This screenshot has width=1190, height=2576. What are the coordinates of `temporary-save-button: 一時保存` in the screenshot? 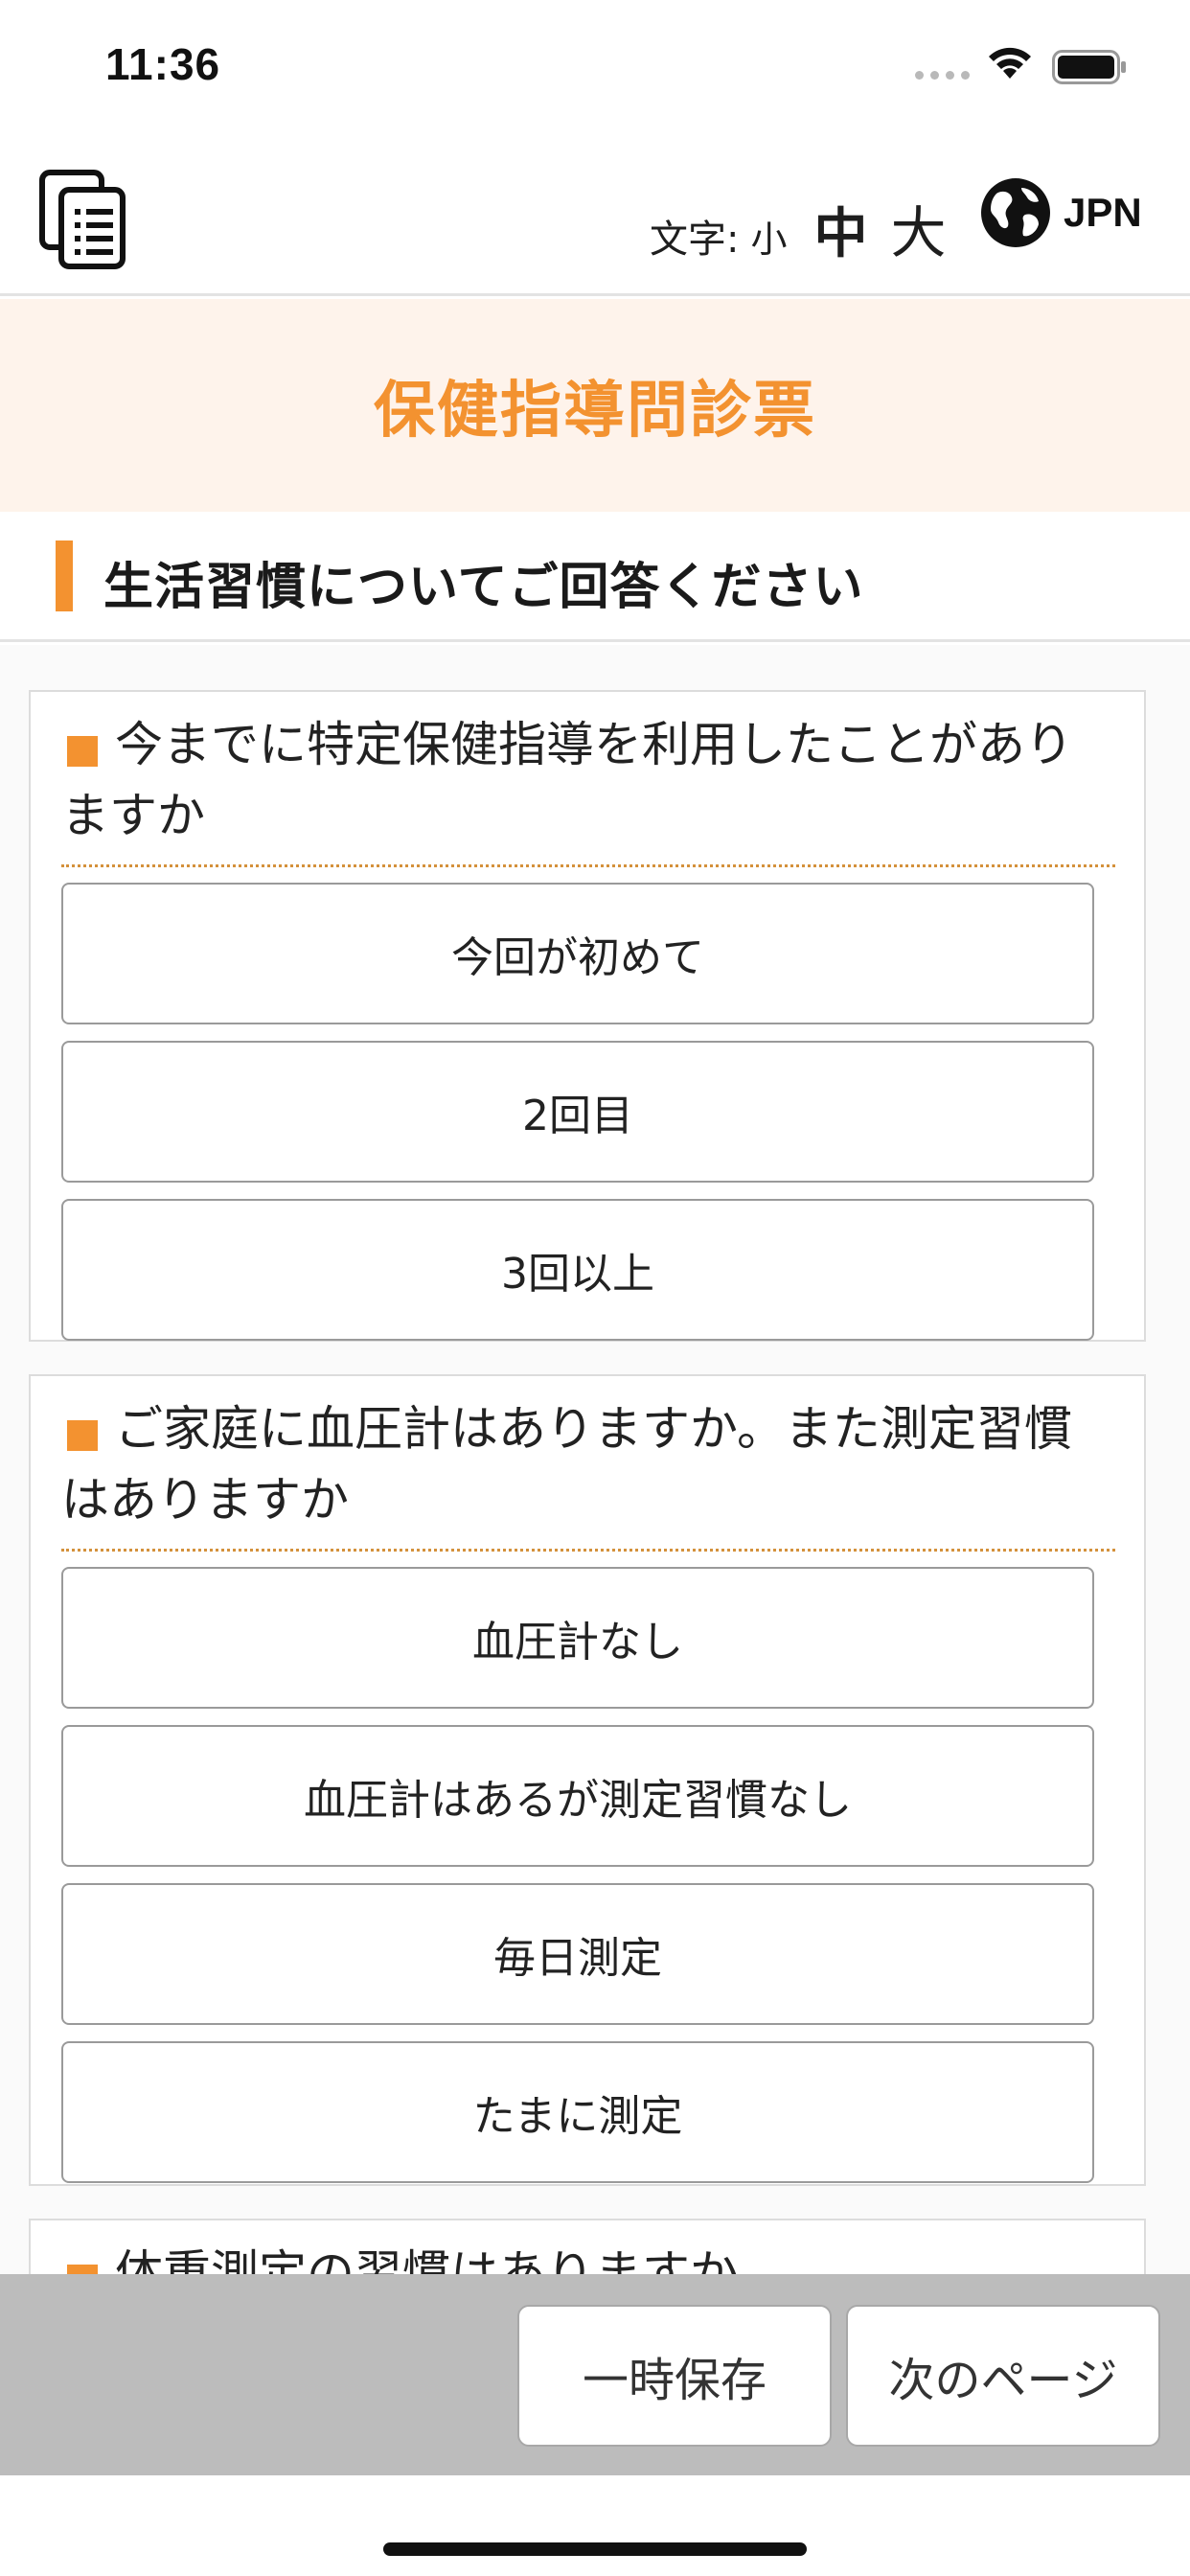 It's located at (674, 2376).